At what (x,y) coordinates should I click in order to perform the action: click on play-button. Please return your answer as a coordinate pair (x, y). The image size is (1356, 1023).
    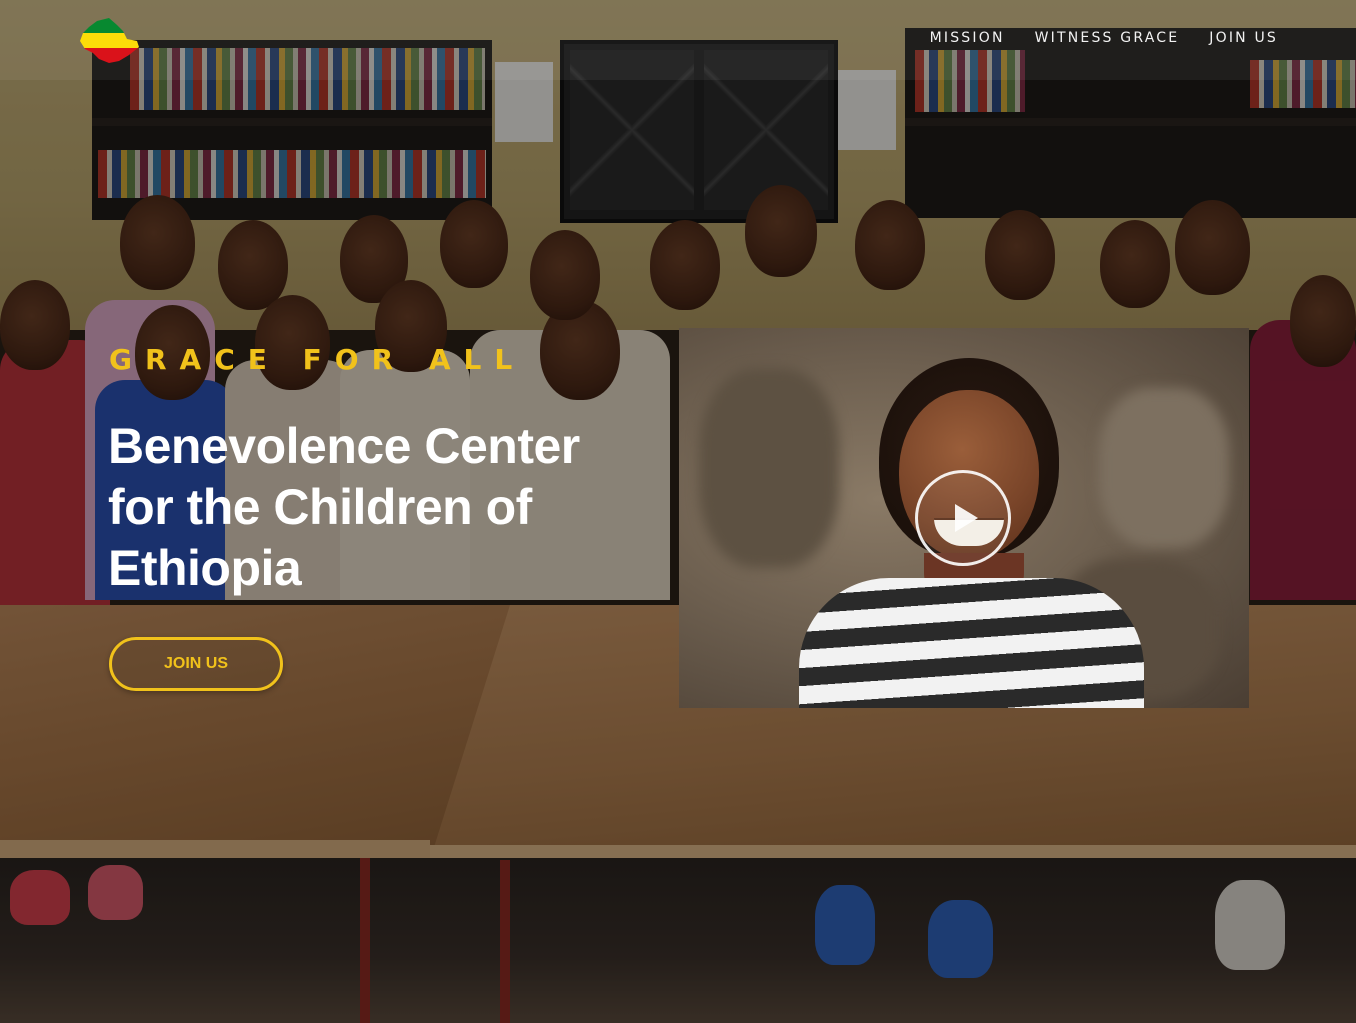
    Looking at the image, I should click on (963, 518).